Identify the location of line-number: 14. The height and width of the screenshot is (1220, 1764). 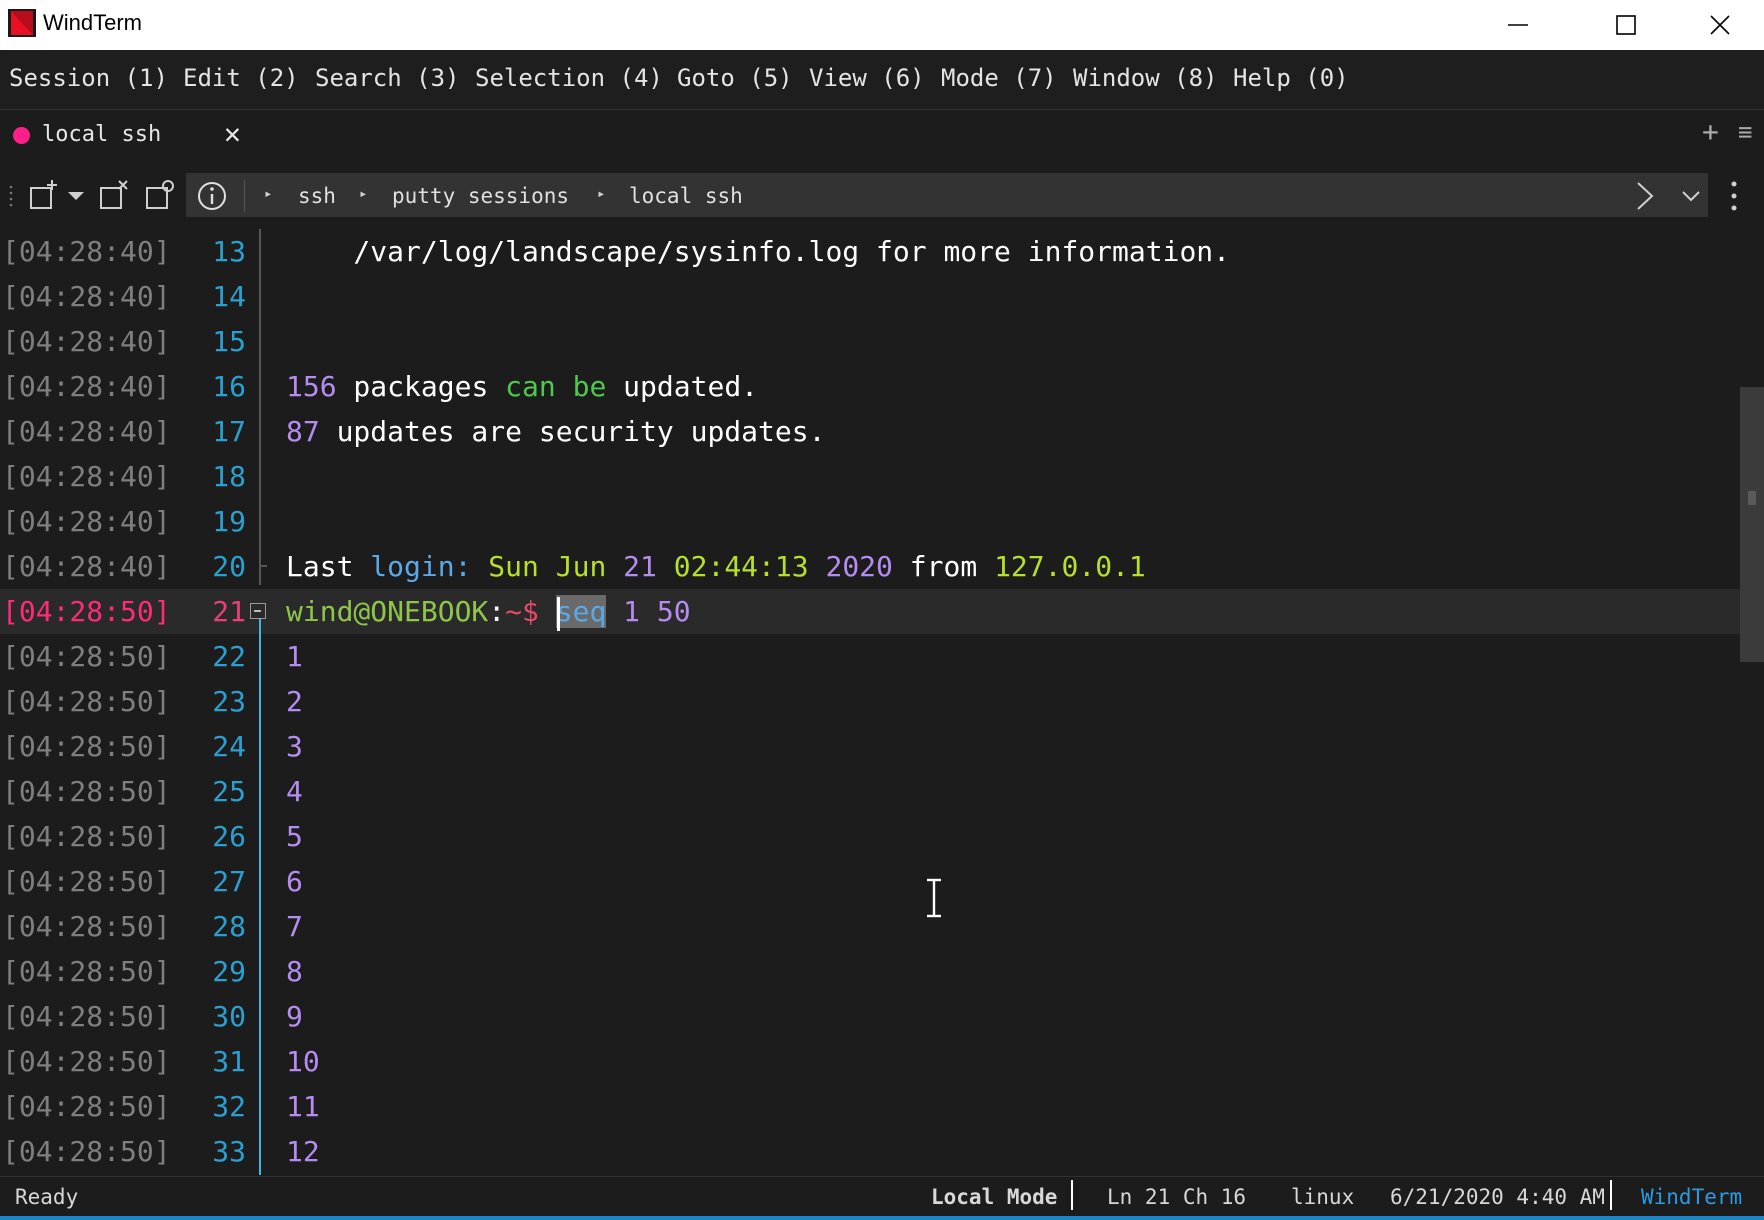
(229, 296).